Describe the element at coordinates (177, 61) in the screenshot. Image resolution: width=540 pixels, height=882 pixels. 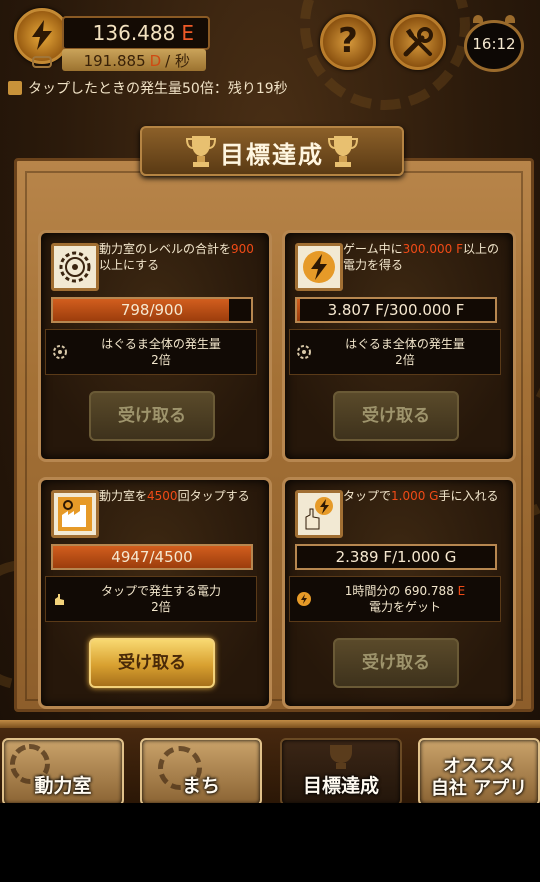
I see `rate-suffix: / 秒` at that location.